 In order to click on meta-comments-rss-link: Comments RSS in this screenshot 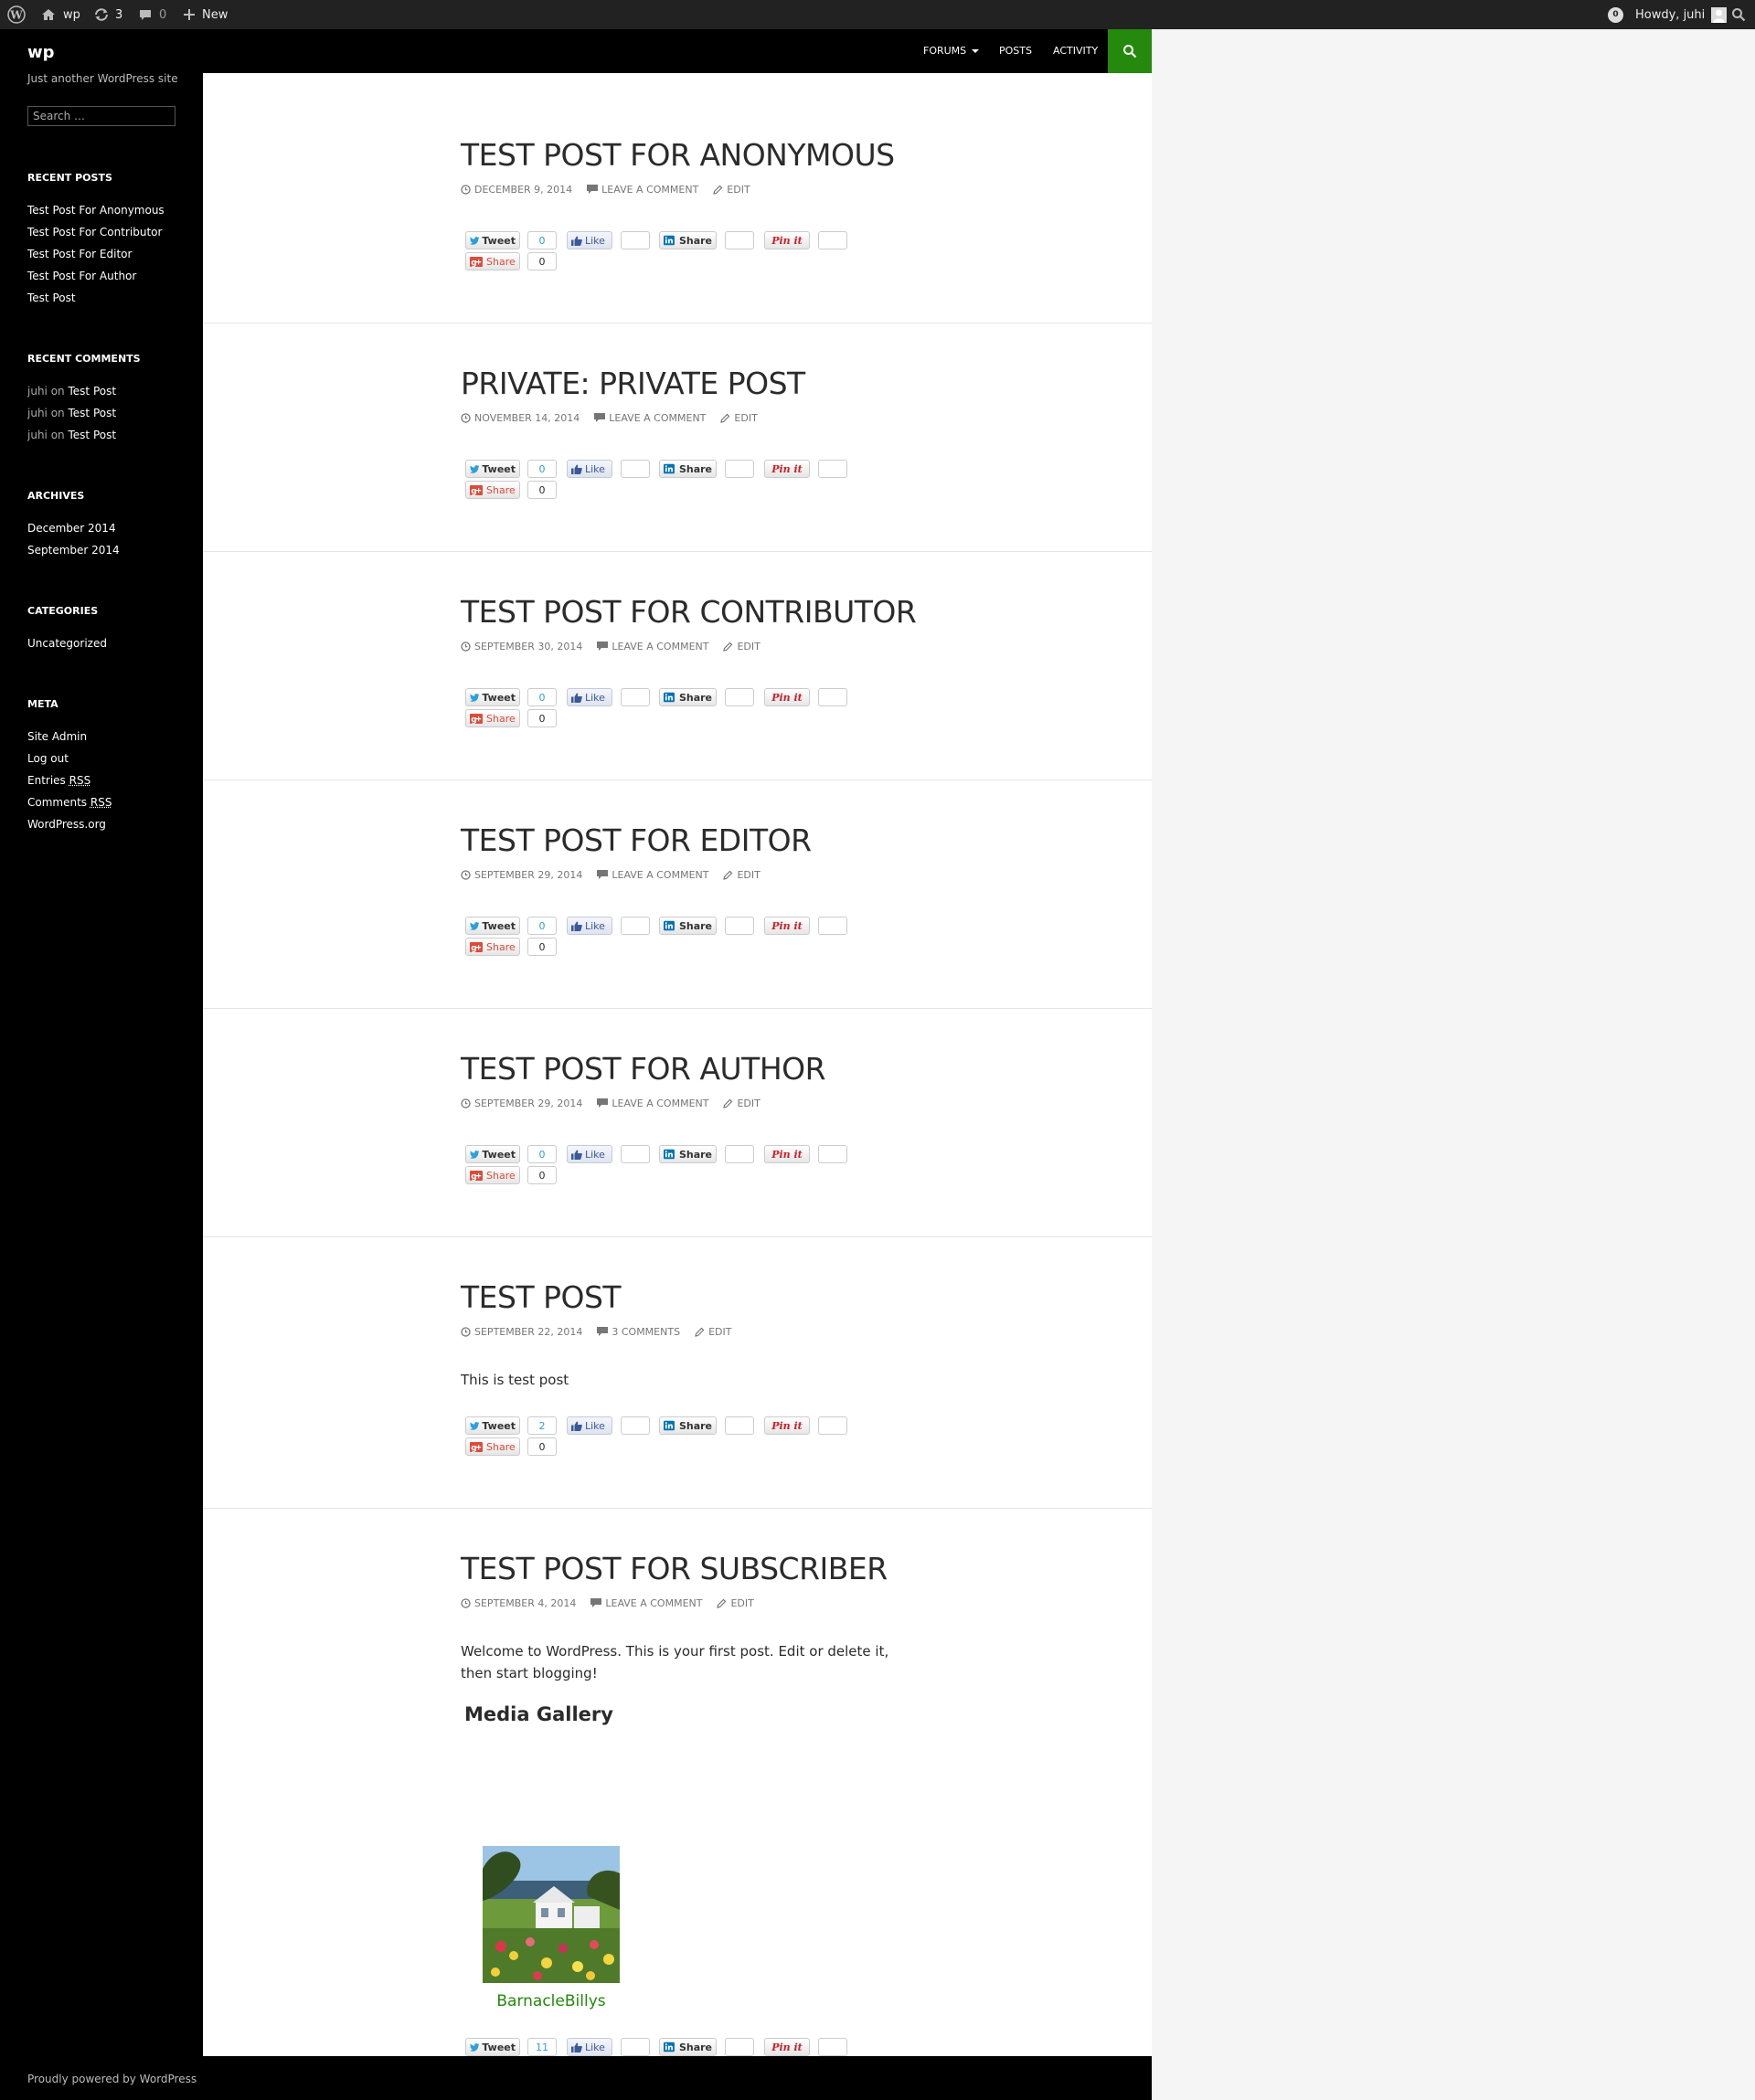, I will do `click(110, 802)`.